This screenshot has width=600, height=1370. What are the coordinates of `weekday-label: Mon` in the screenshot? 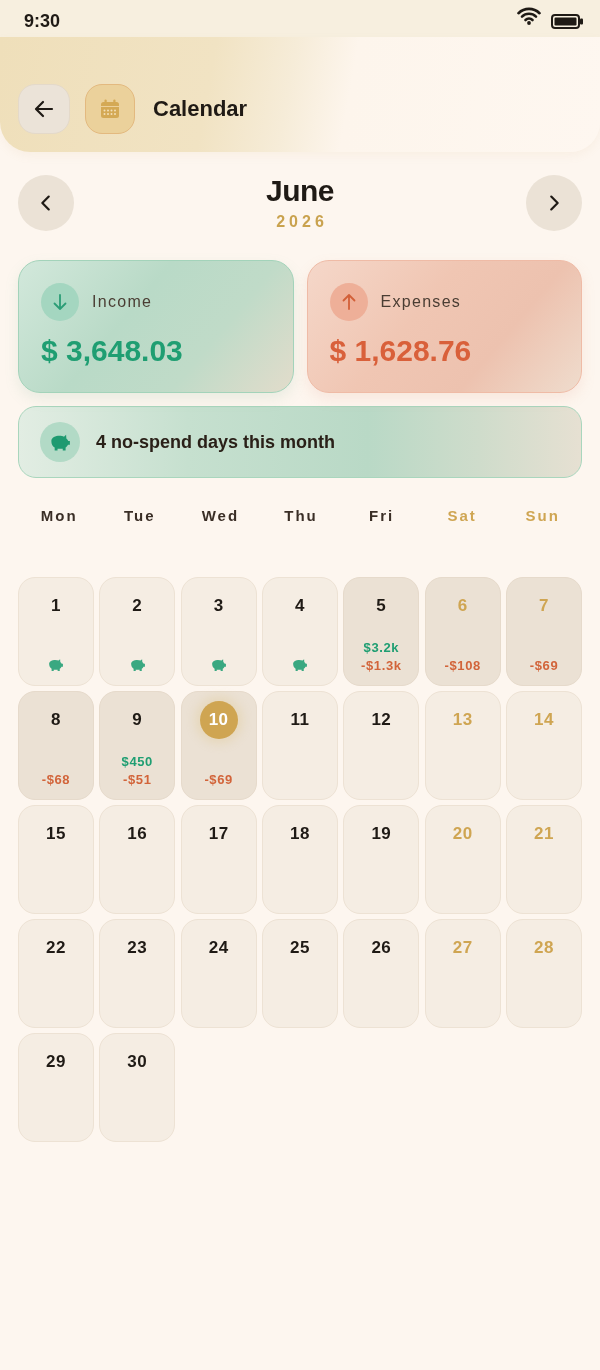 It's located at (58, 516).